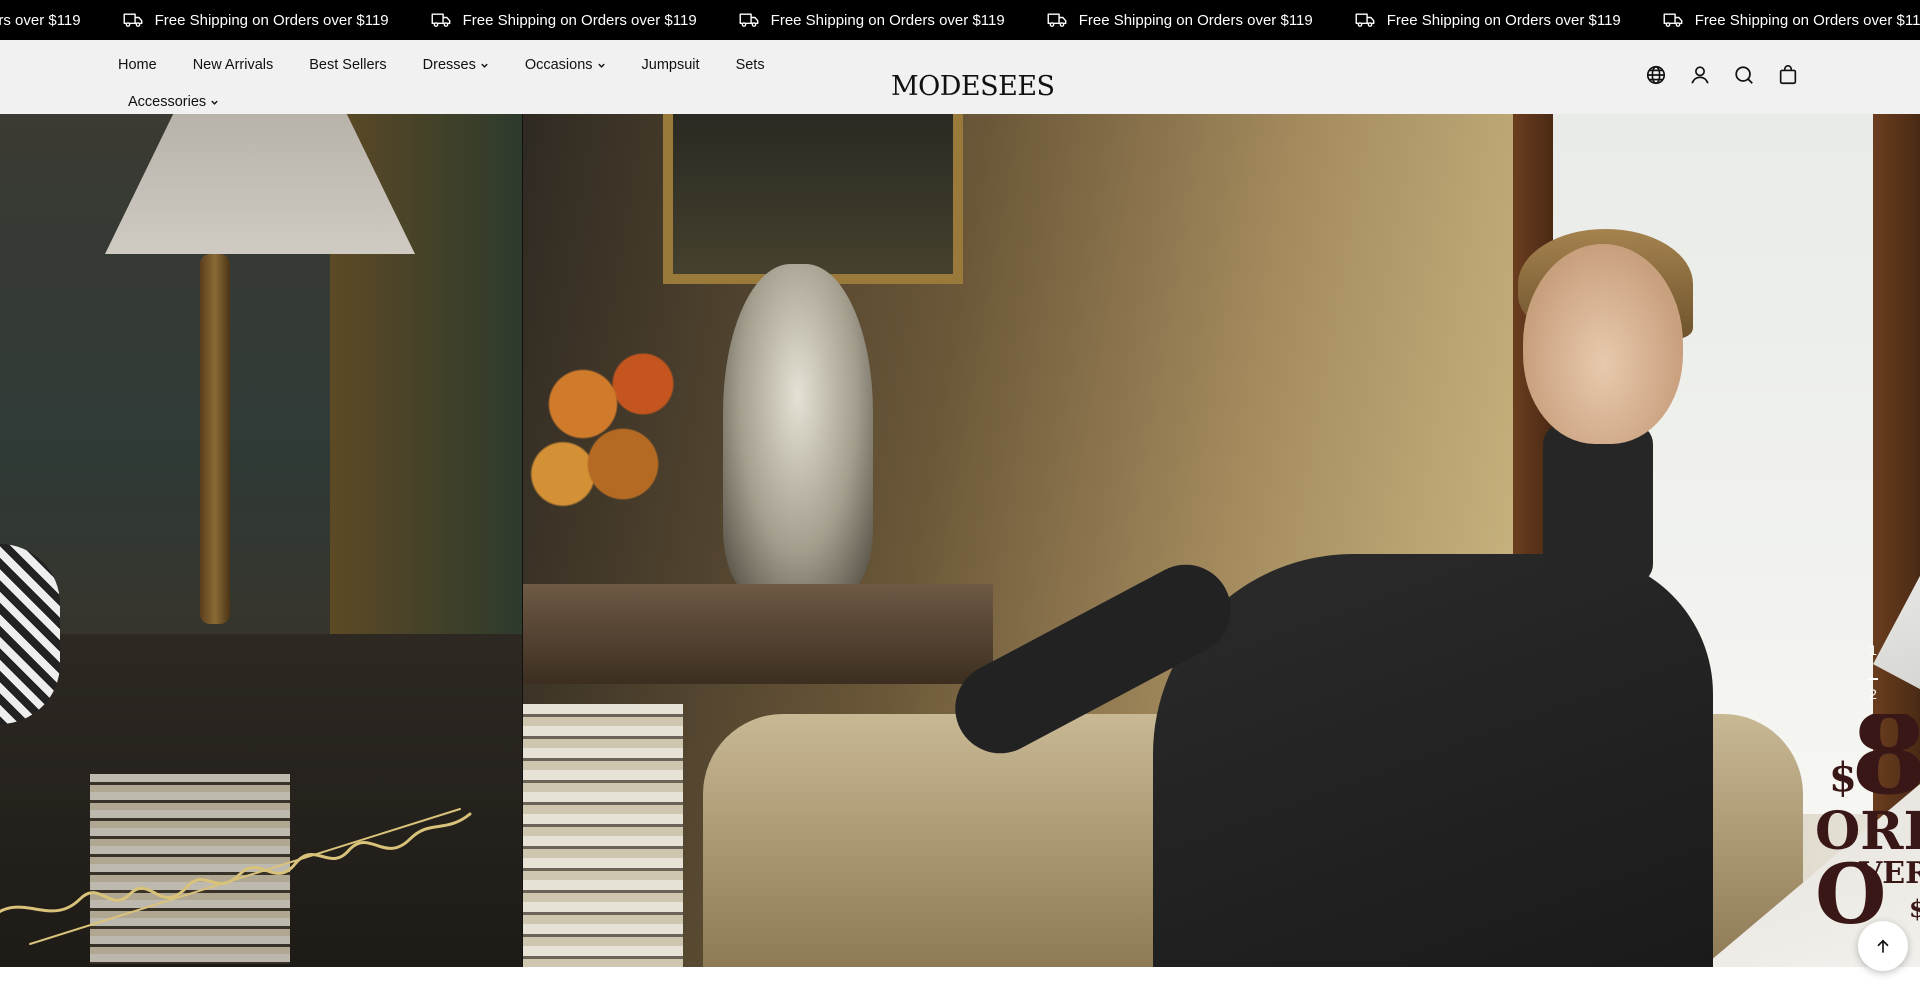  I want to click on nav-item-dresses: Dresses, so click(456, 65).